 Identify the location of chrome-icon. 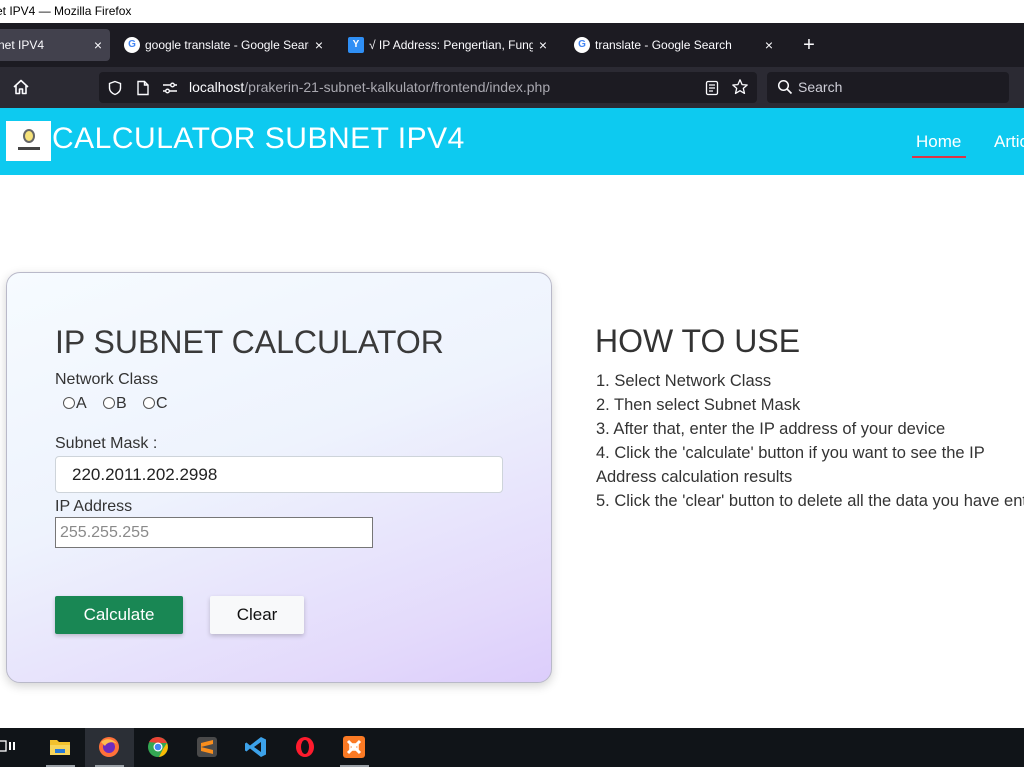
(158, 746).